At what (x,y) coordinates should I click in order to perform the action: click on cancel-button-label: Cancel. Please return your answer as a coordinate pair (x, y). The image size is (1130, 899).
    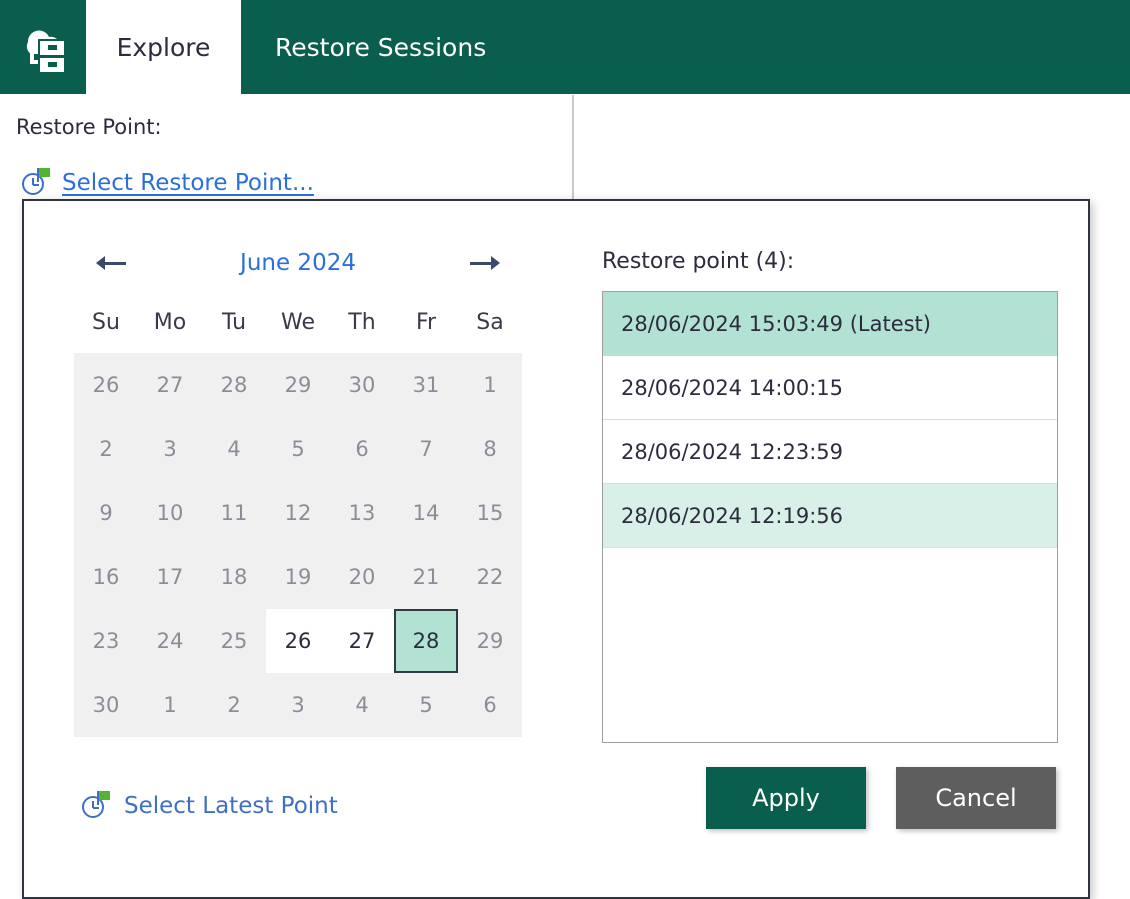
    Looking at the image, I should click on (976, 798).